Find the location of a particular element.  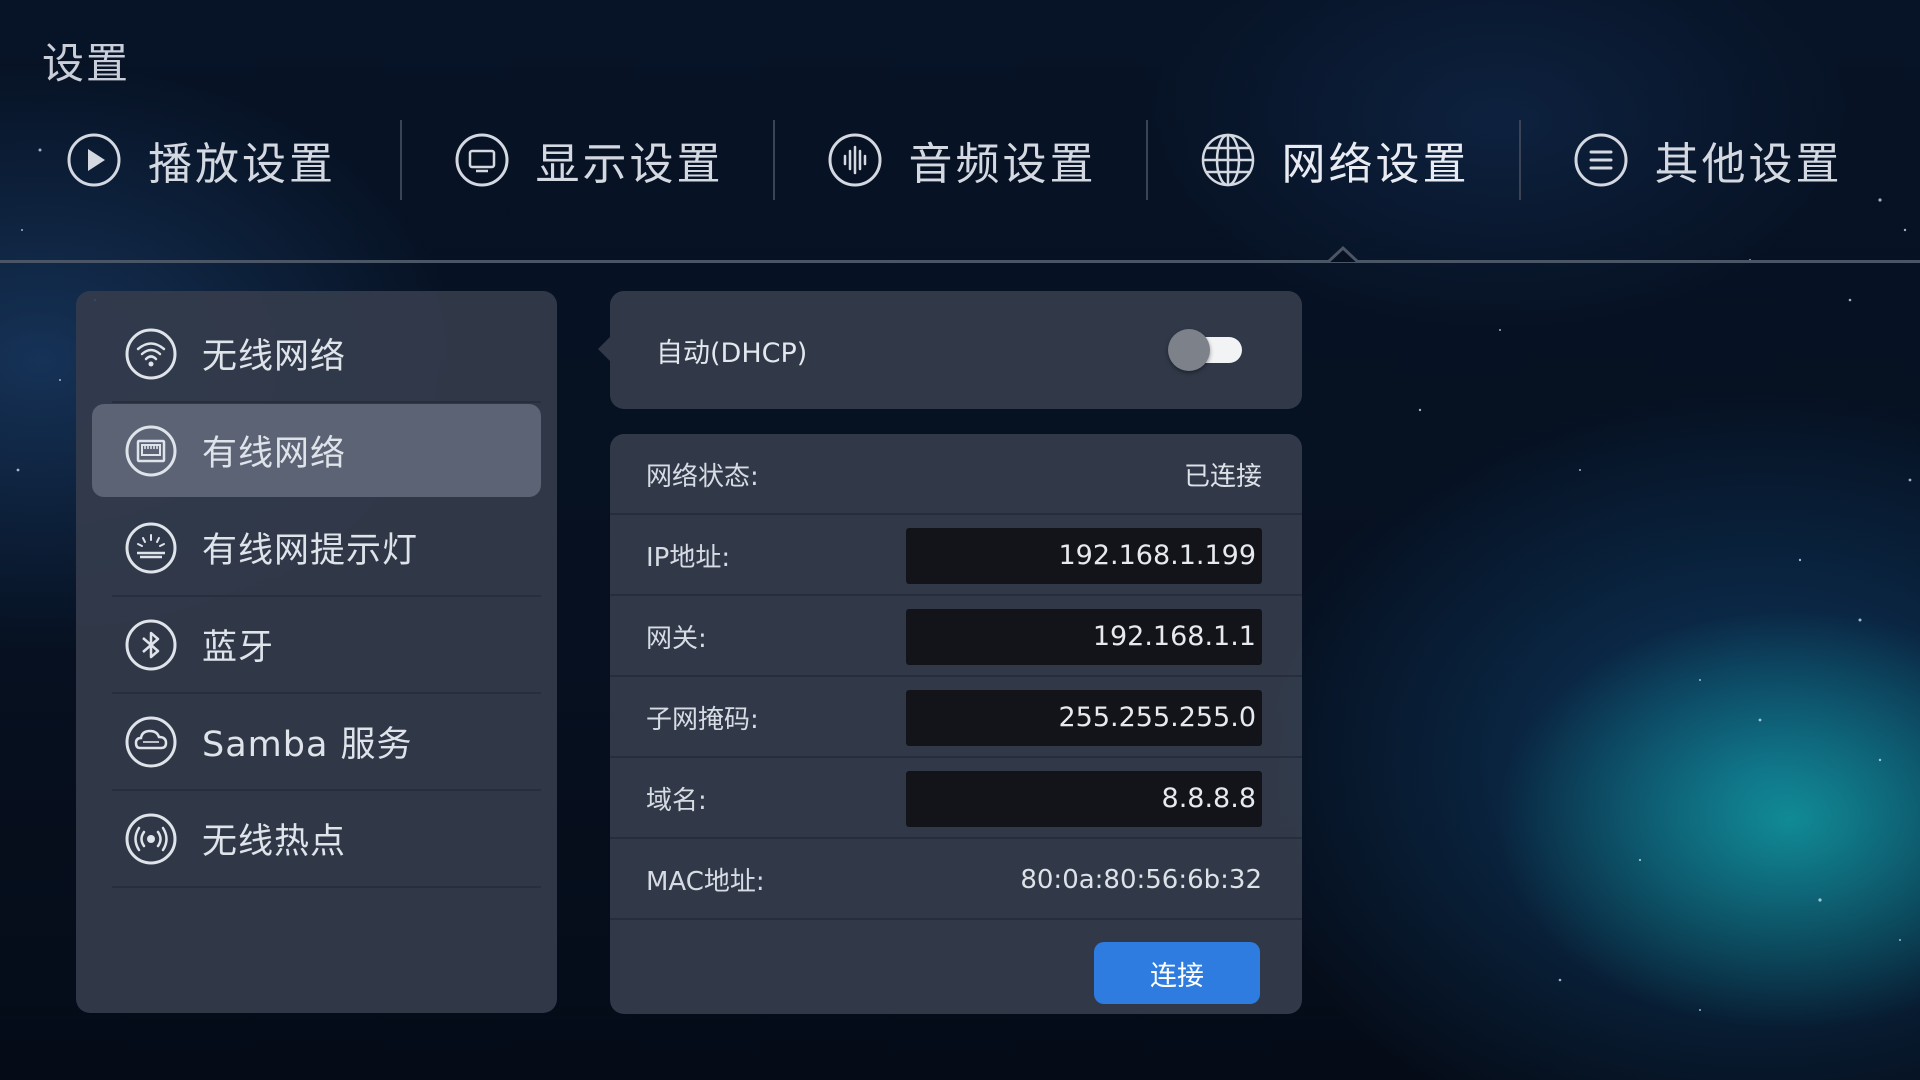

tab-label: 其他设置 is located at coordinates (1748, 164).